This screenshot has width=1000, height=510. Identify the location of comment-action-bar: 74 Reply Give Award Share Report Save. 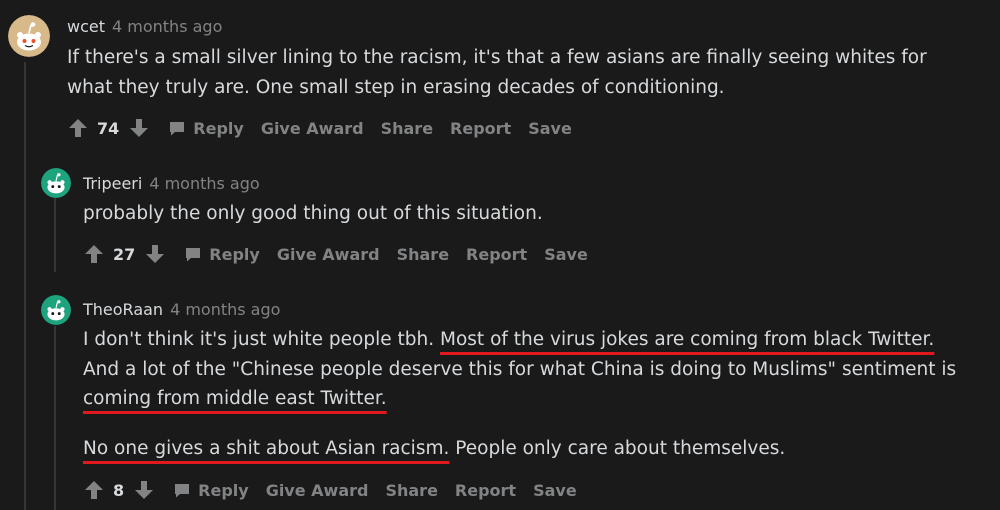
(319, 128).